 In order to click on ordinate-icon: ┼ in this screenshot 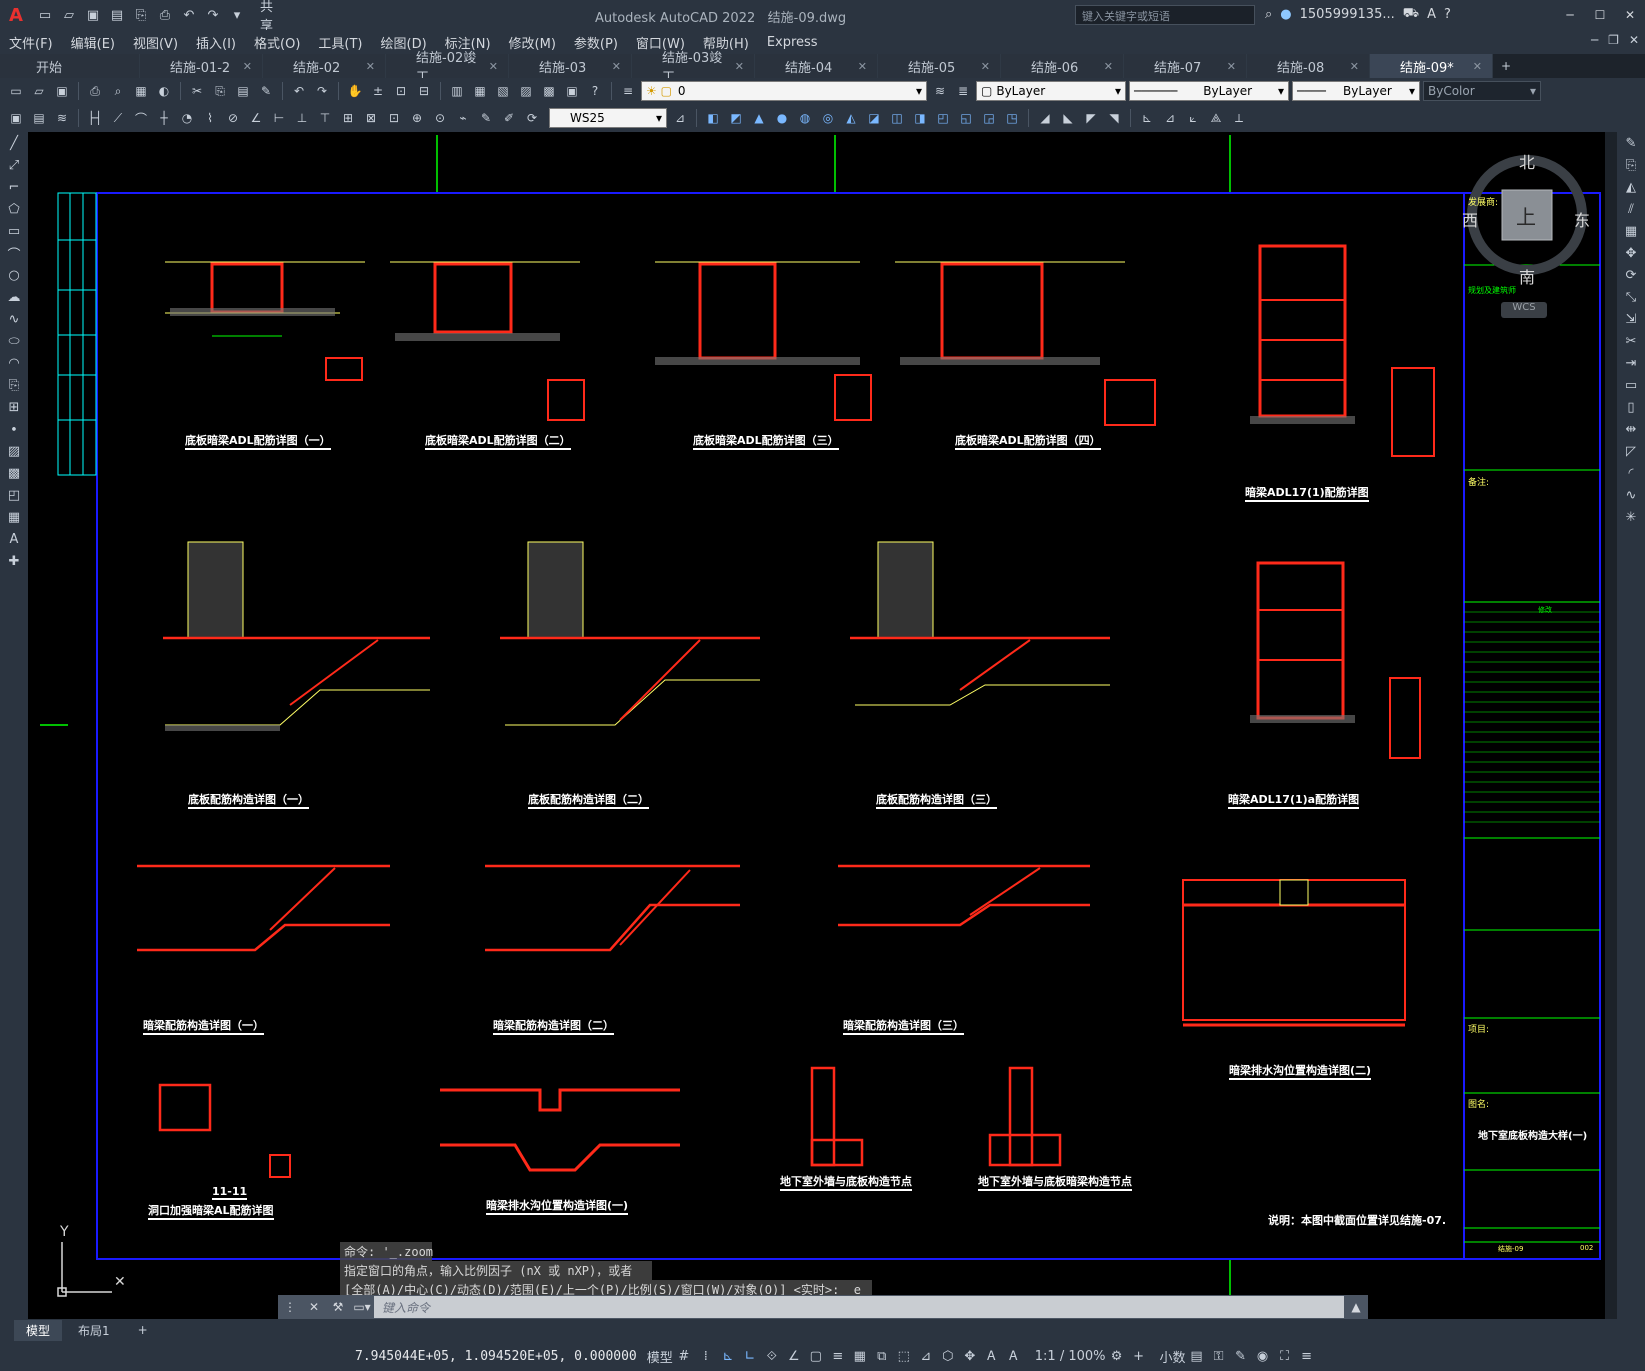, I will do `click(164, 118)`.